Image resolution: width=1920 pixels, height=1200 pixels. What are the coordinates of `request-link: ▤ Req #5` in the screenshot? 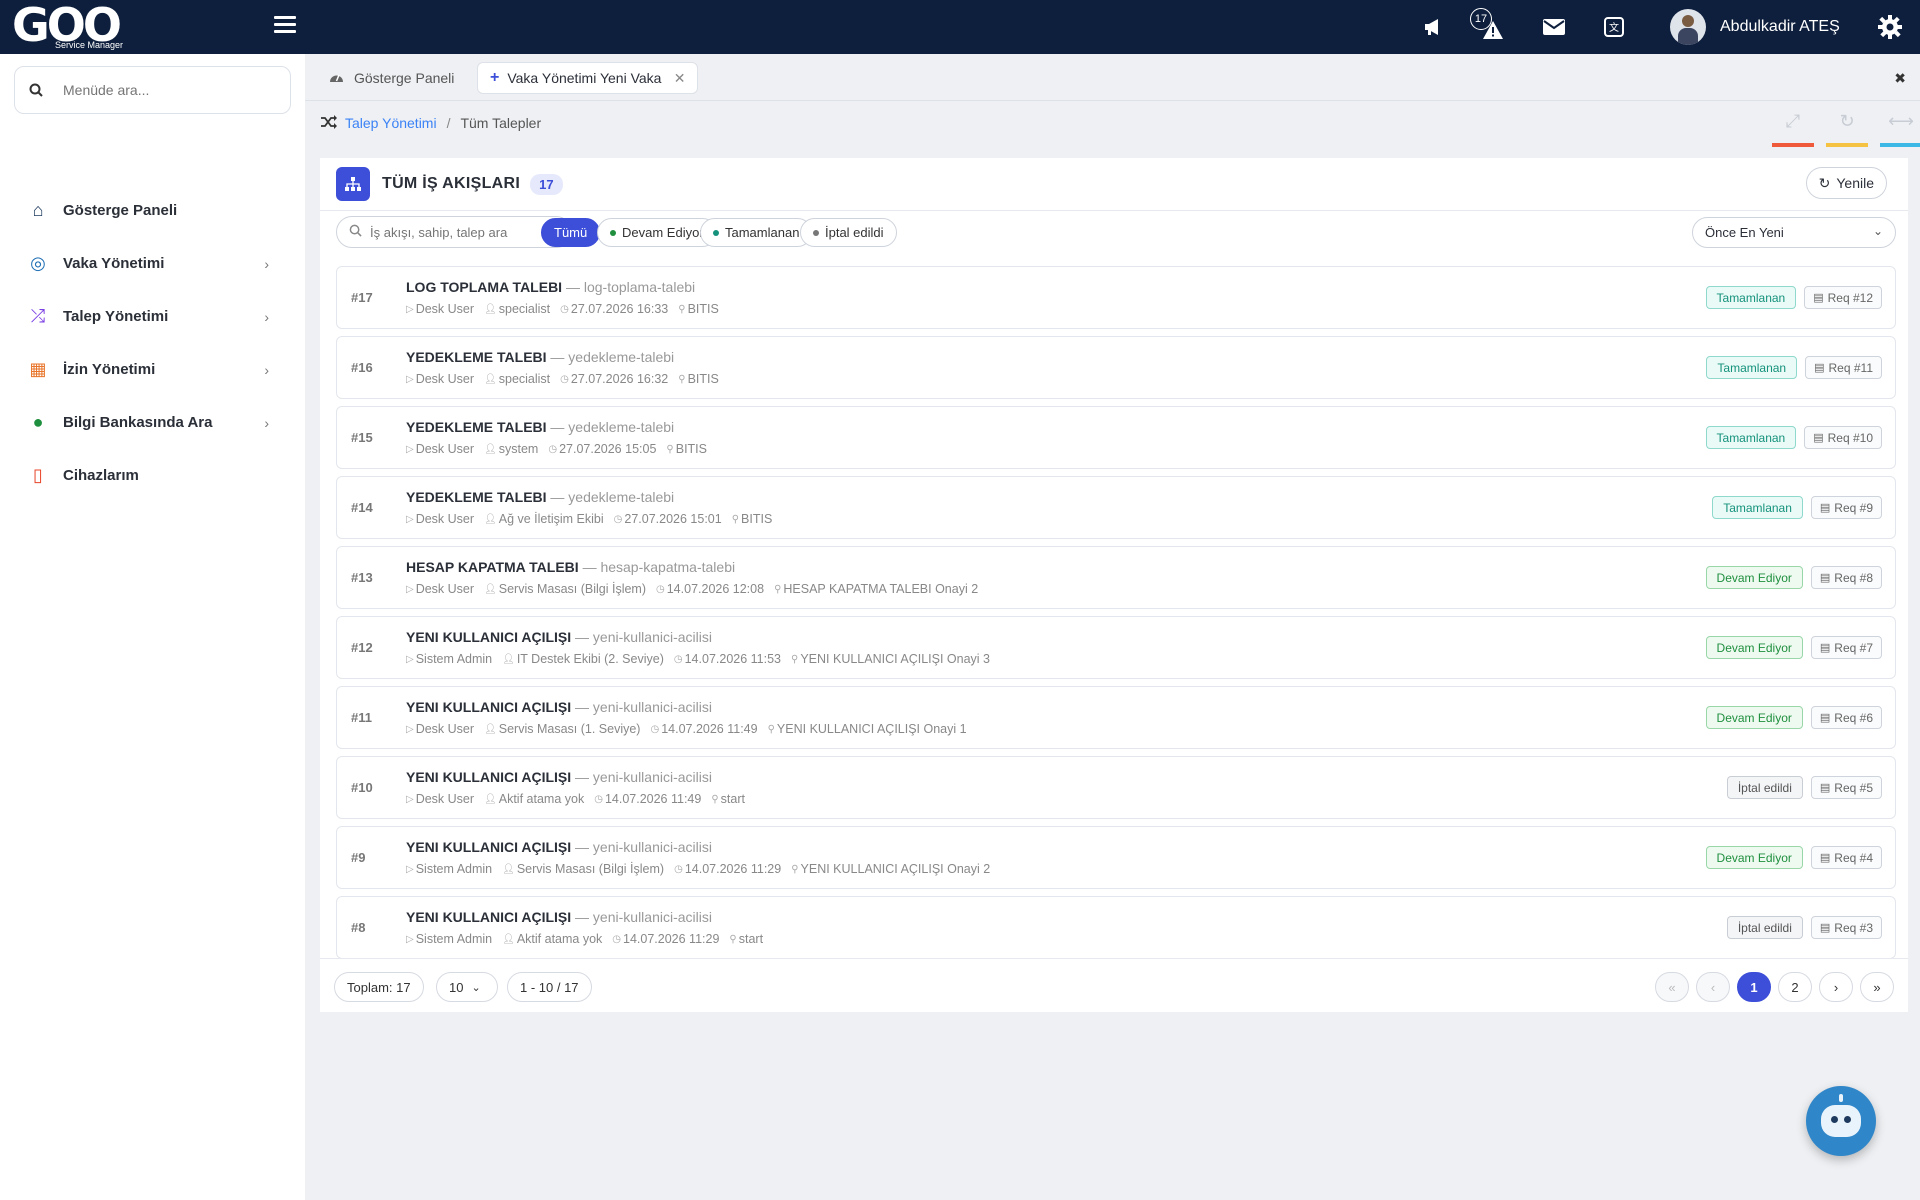 It's located at (1846, 787).